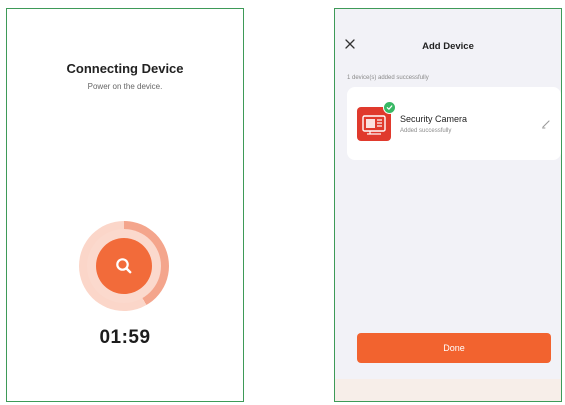 The height and width of the screenshot is (405, 565). Describe the element at coordinates (125, 337) in the screenshot. I see `countdown-timer: 01:59` at that location.